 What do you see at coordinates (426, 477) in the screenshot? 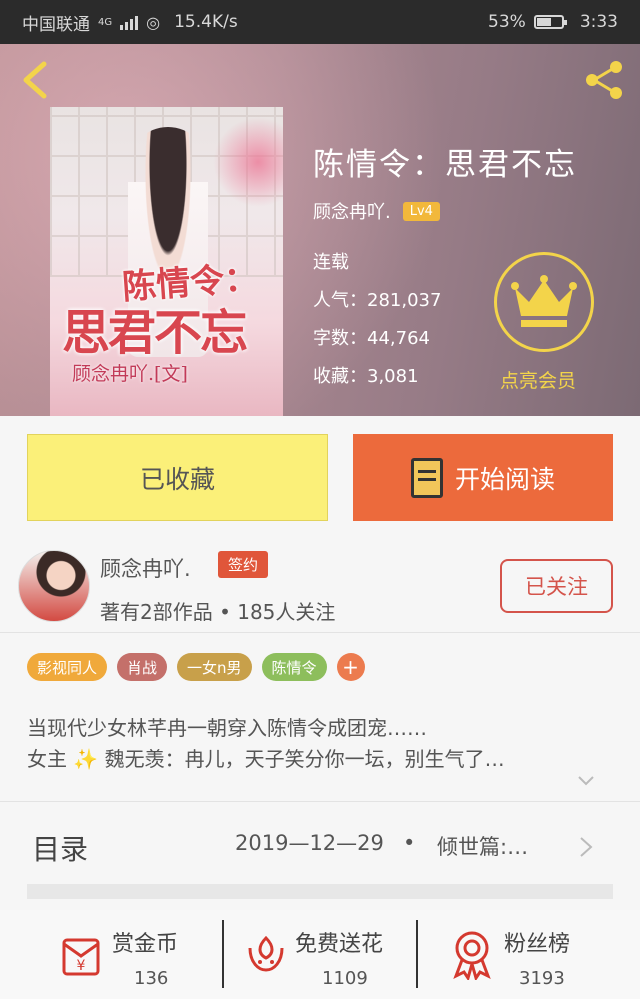
I see `book-icon` at bounding box center [426, 477].